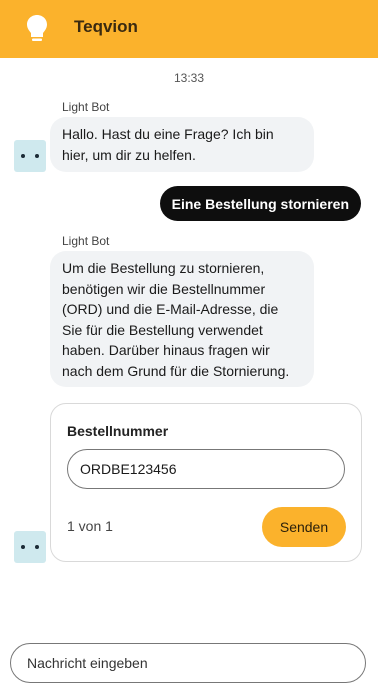  I want to click on app-title: Teqvion, so click(106, 26).